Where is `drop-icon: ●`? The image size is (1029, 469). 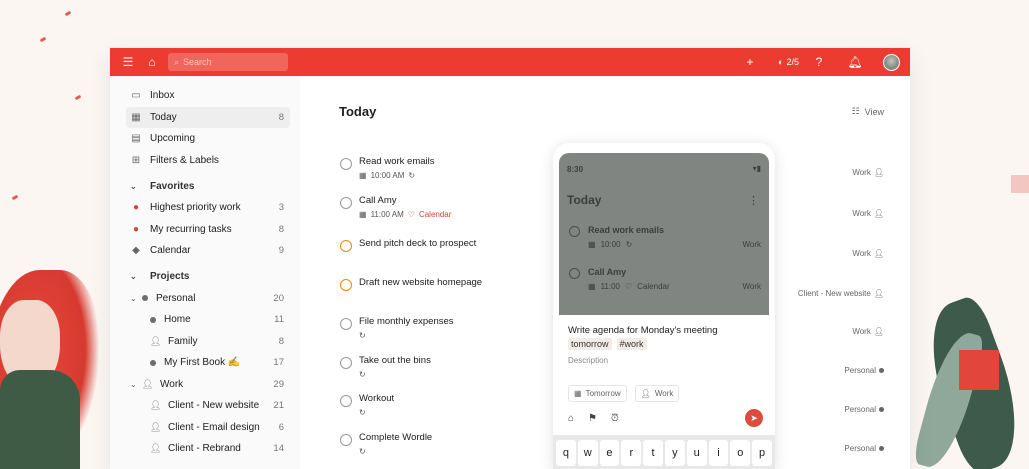
drop-icon: ● is located at coordinates (136, 229).